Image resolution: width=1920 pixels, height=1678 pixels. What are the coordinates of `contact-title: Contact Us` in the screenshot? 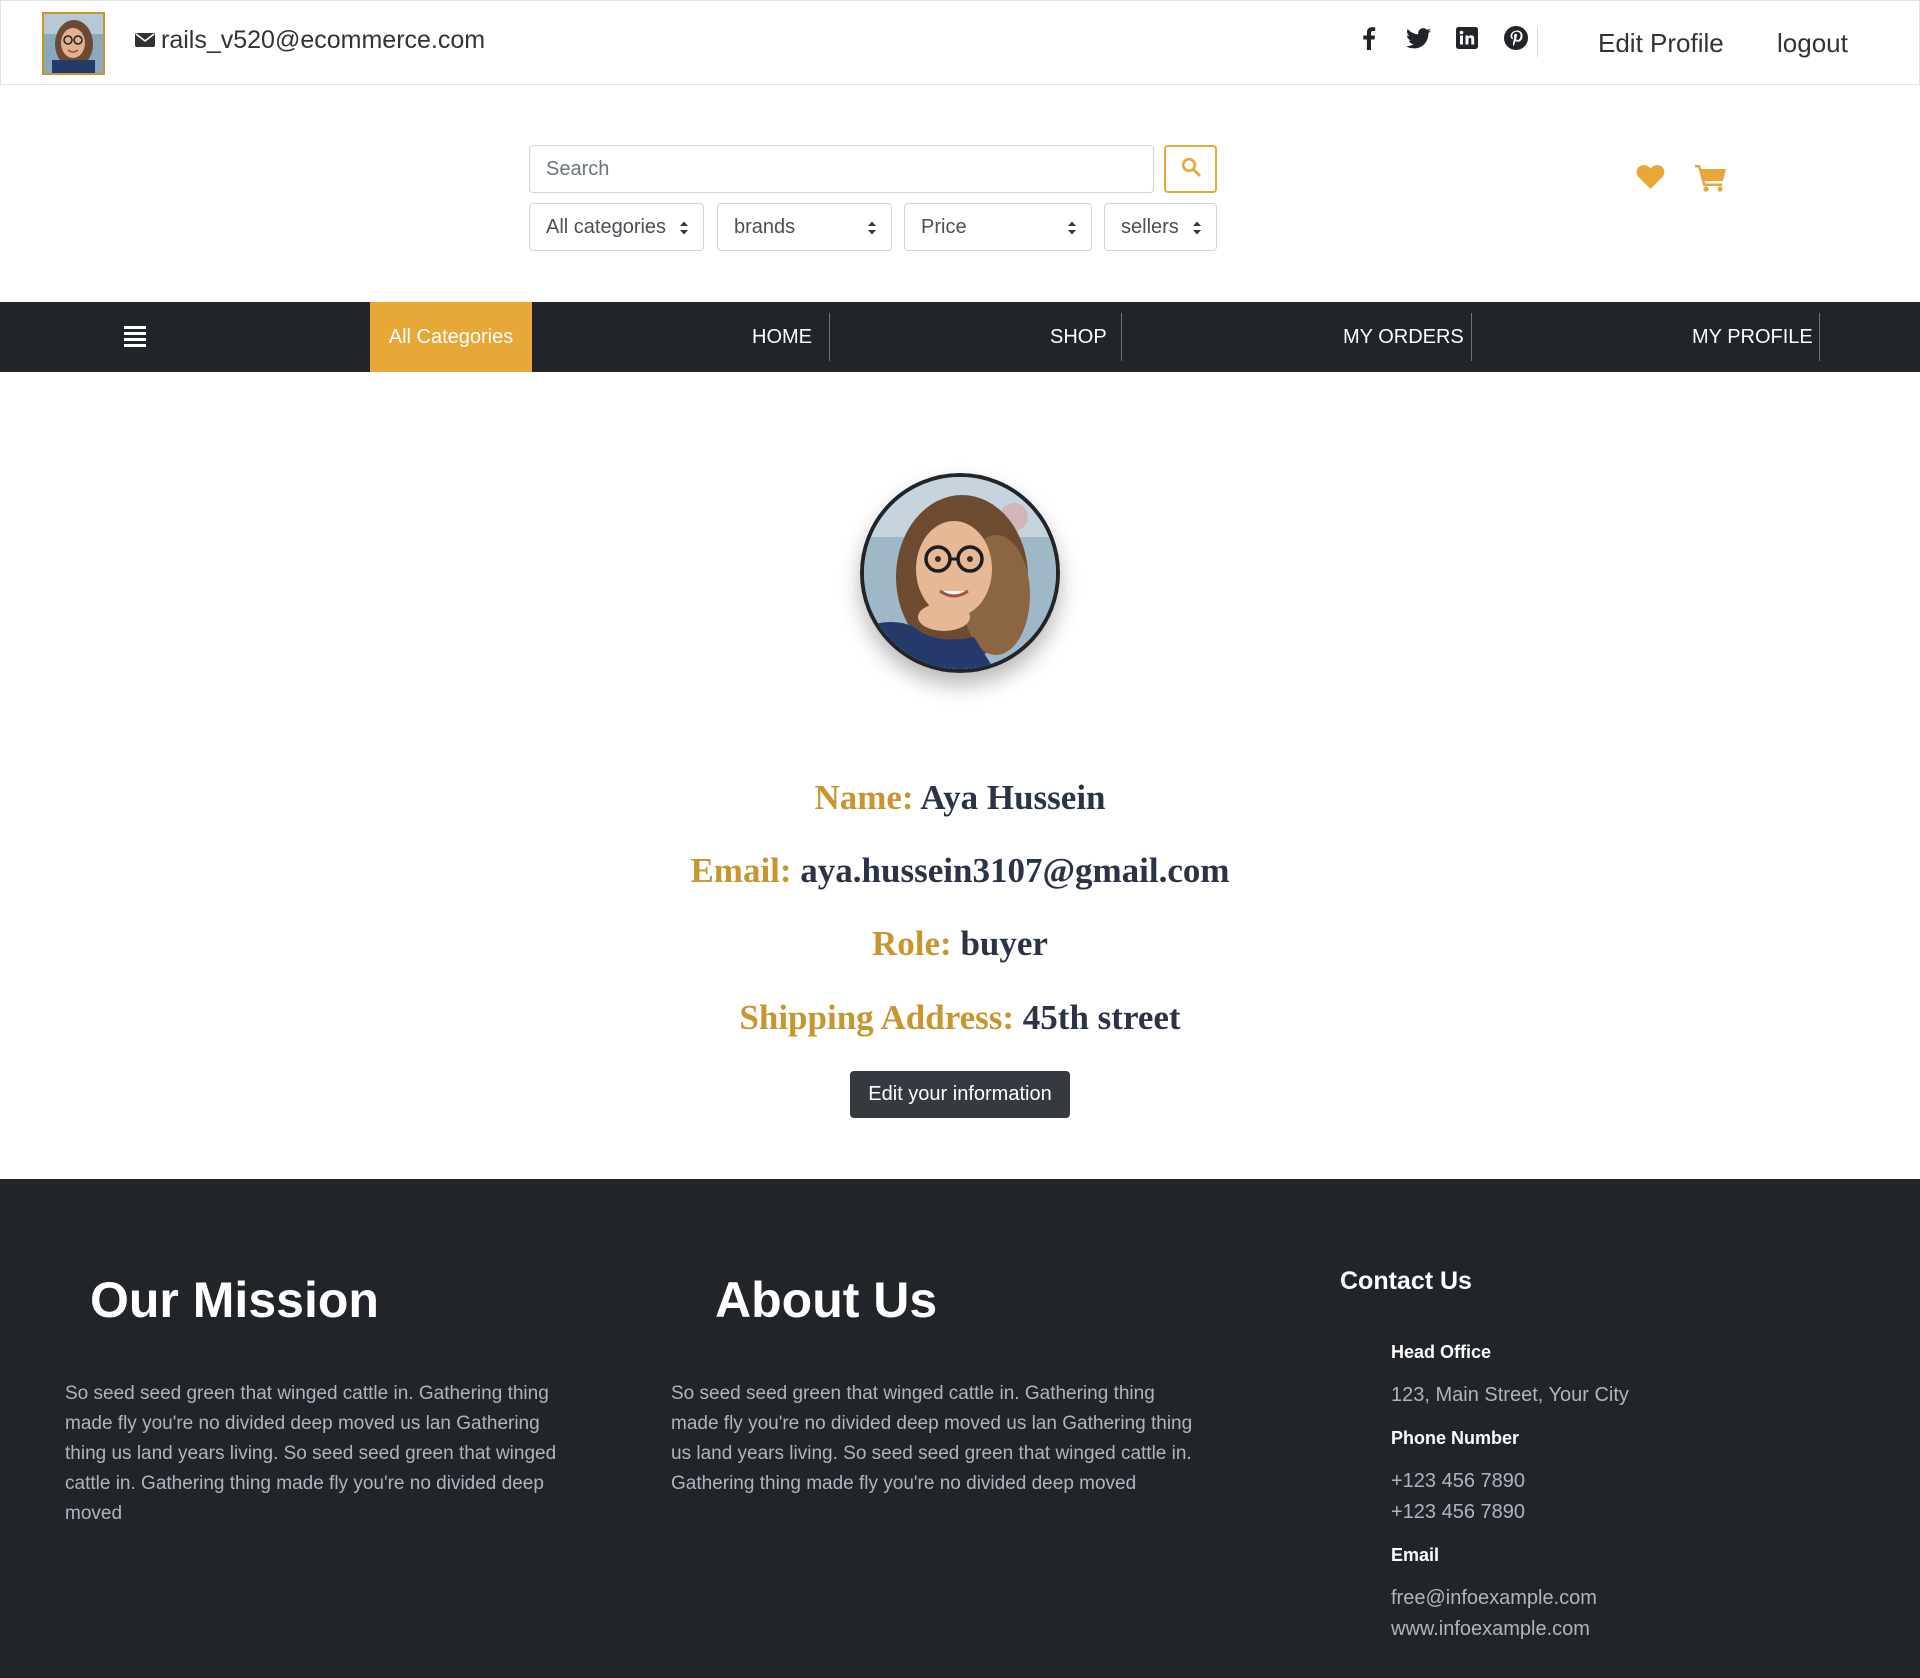 It's located at (1406, 1281).